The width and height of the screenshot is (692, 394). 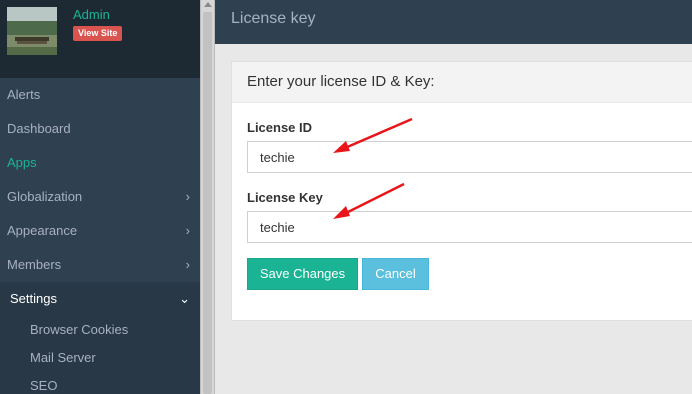 I want to click on cancel-button: Cancel, so click(x=395, y=274).